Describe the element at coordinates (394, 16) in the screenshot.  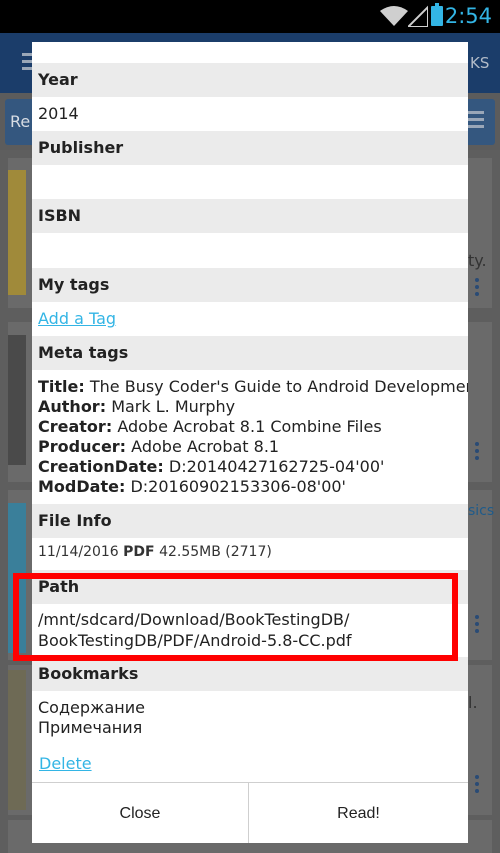
I see `wifi-icon` at that location.